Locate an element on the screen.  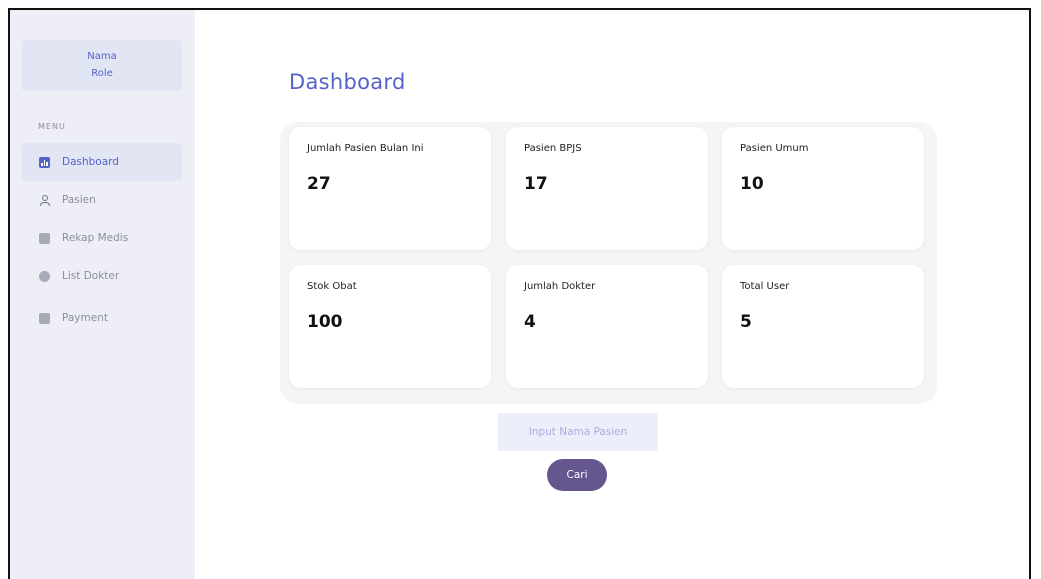
sidebar-item-label: Rekap Medis is located at coordinates (95, 238).